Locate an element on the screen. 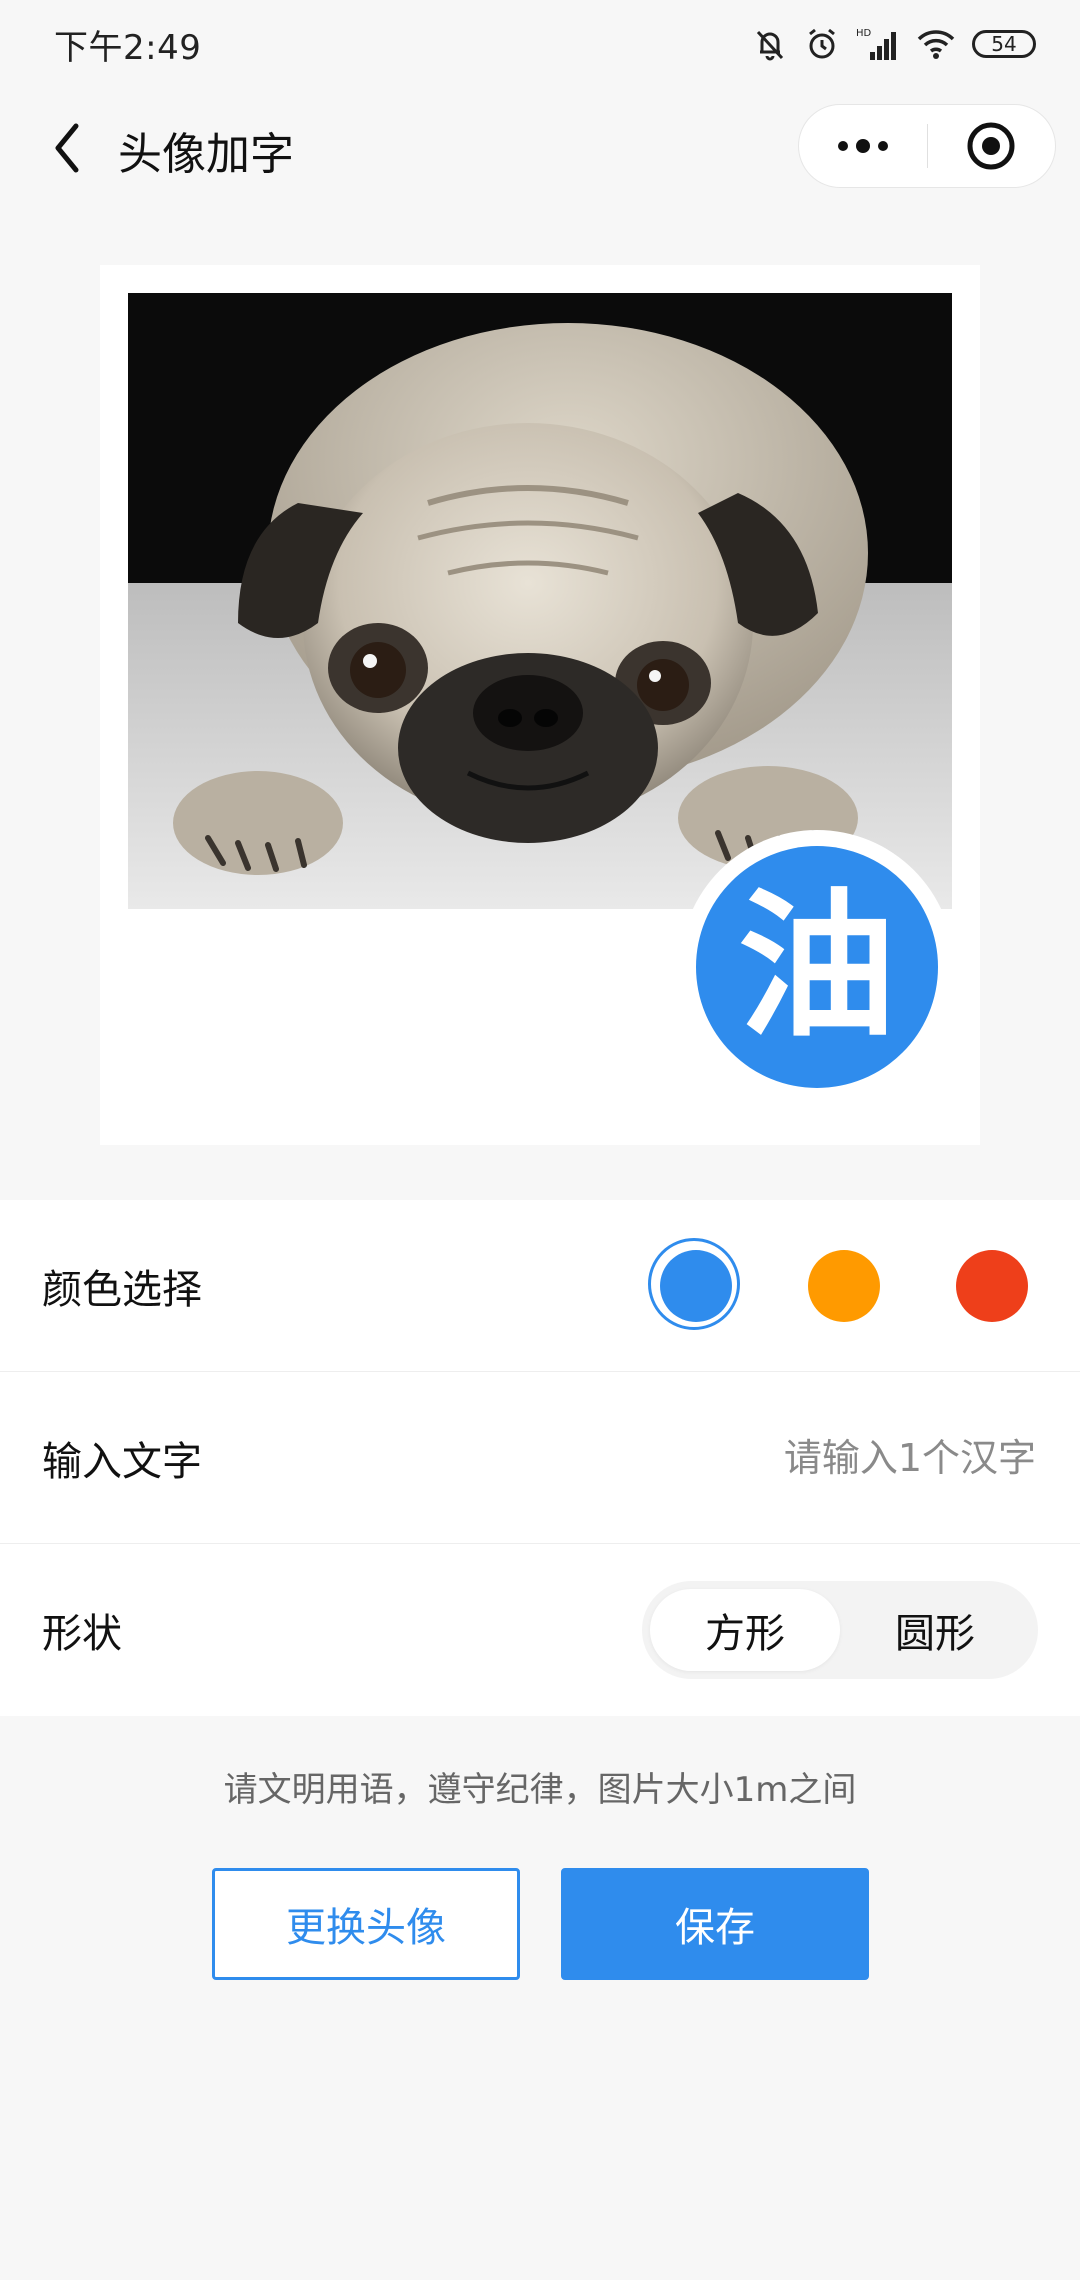 Image resolution: width=1080 pixels, height=2280 pixels. shape-option-square: 方形 is located at coordinates (745, 1630).